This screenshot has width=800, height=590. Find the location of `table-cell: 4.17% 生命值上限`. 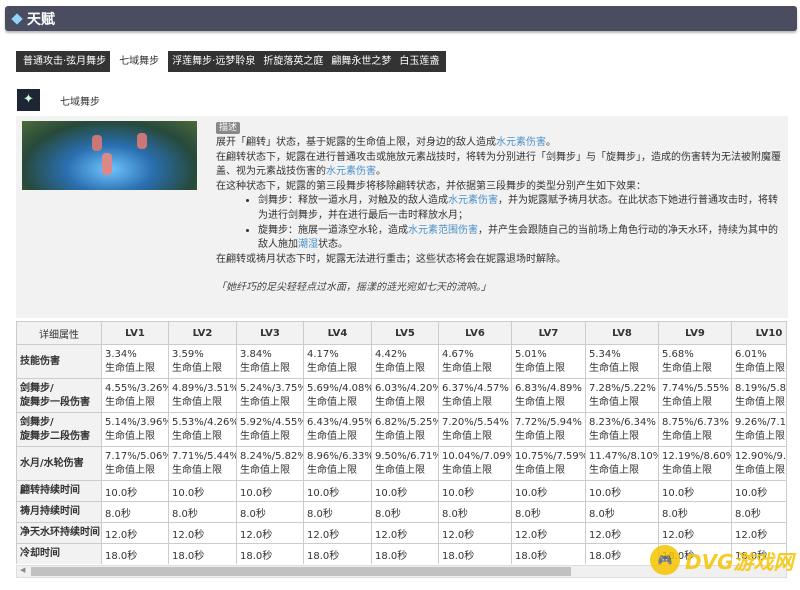

table-cell: 4.17% 生命值上限 is located at coordinates (337, 361).